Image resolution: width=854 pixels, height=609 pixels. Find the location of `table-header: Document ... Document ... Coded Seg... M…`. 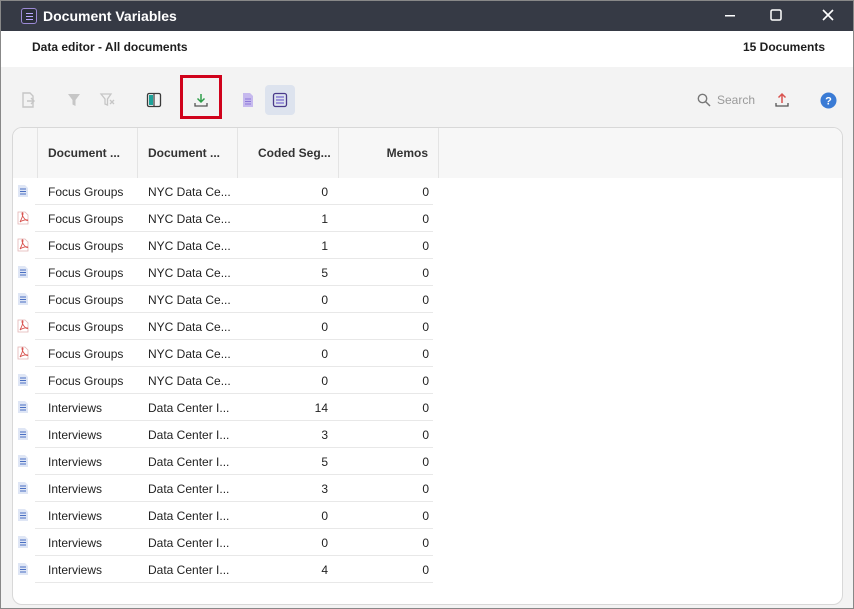

table-header: Document ... Document ... Coded Seg... M… is located at coordinates (427, 153).